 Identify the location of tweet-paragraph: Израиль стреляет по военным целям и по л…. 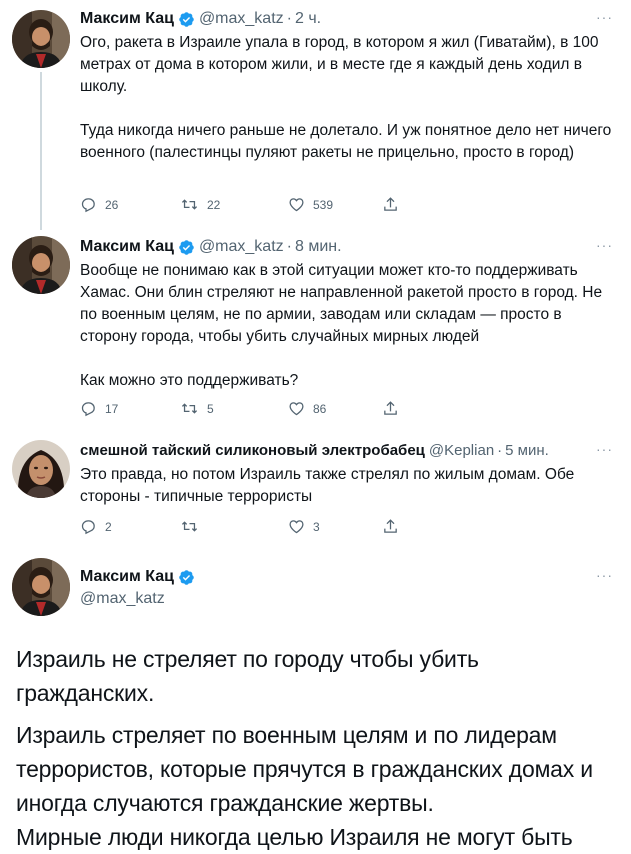
(304, 769).